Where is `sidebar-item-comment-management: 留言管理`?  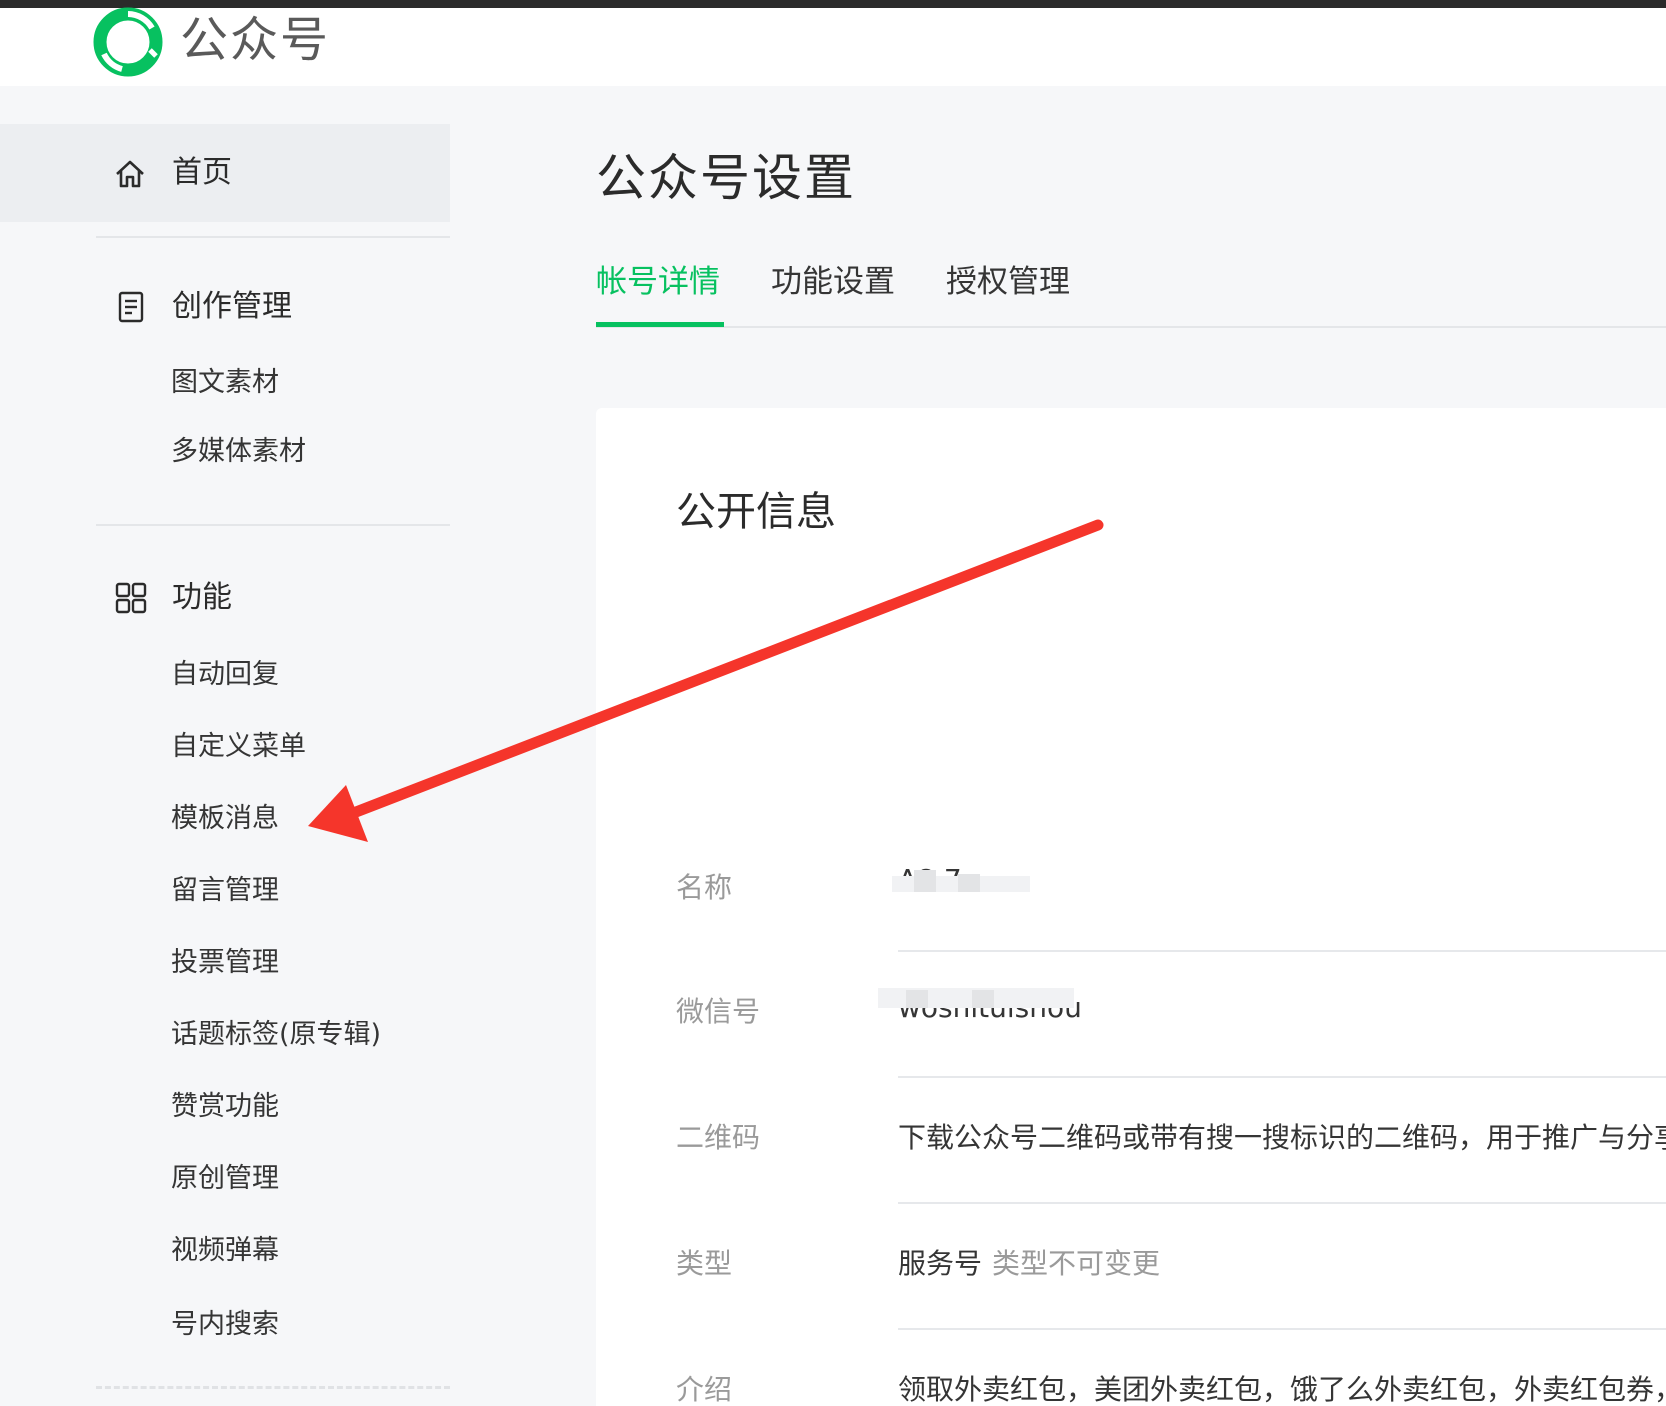
sidebar-item-comment-management: 留言管理 is located at coordinates (225, 891).